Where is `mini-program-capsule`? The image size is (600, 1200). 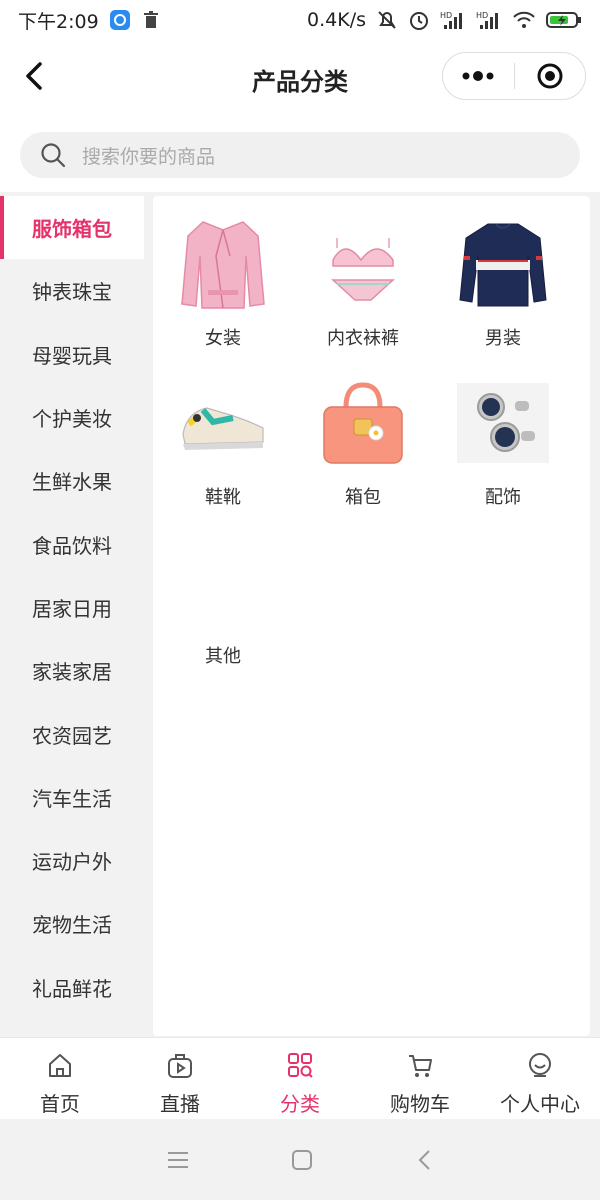 mini-program-capsule is located at coordinates (514, 76).